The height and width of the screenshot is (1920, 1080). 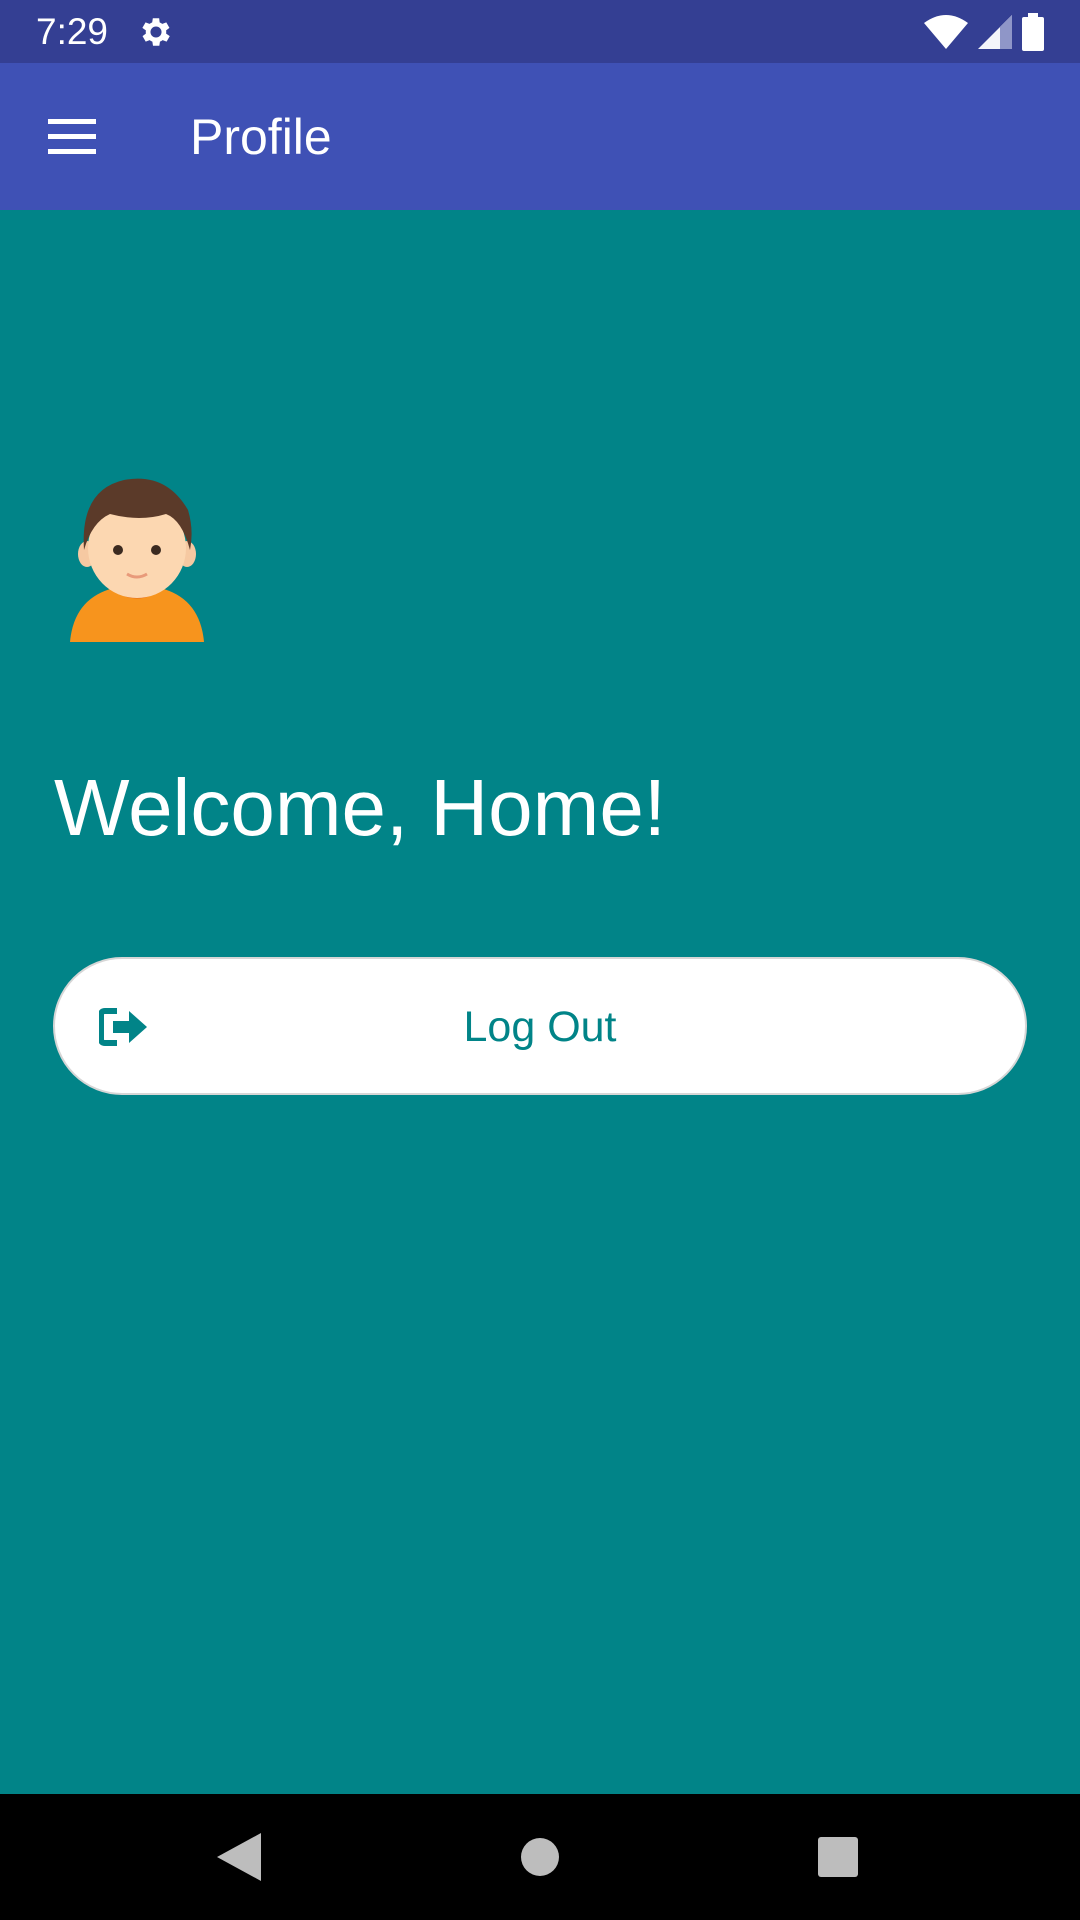 What do you see at coordinates (540, 136) in the screenshot?
I see `app-bar: Profile` at bounding box center [540, 136].